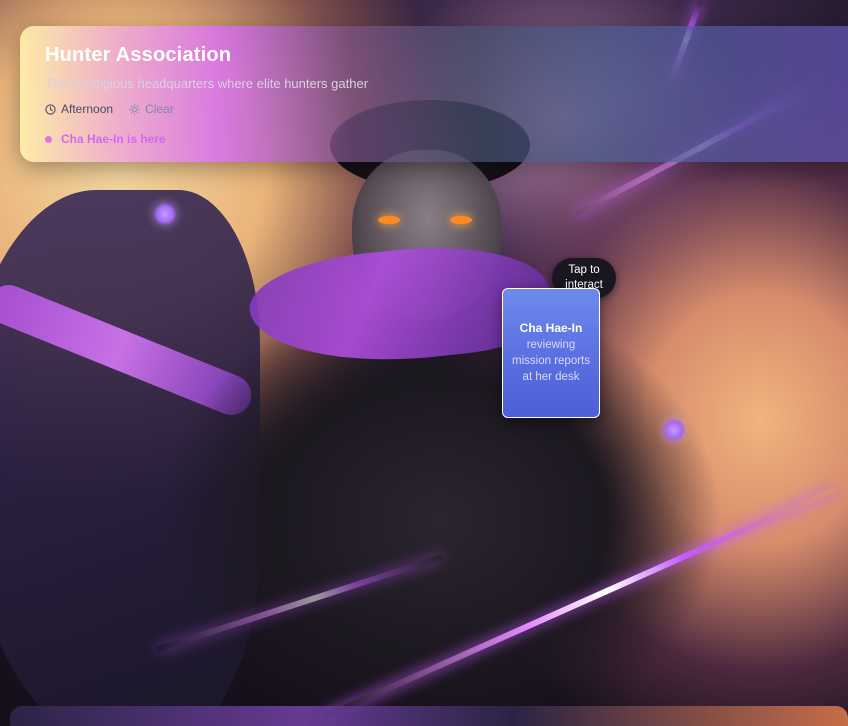 The height and width of the screenshot is (726, 848). I want to click on time-of-day-label: Afternoon, so click(87, 109).